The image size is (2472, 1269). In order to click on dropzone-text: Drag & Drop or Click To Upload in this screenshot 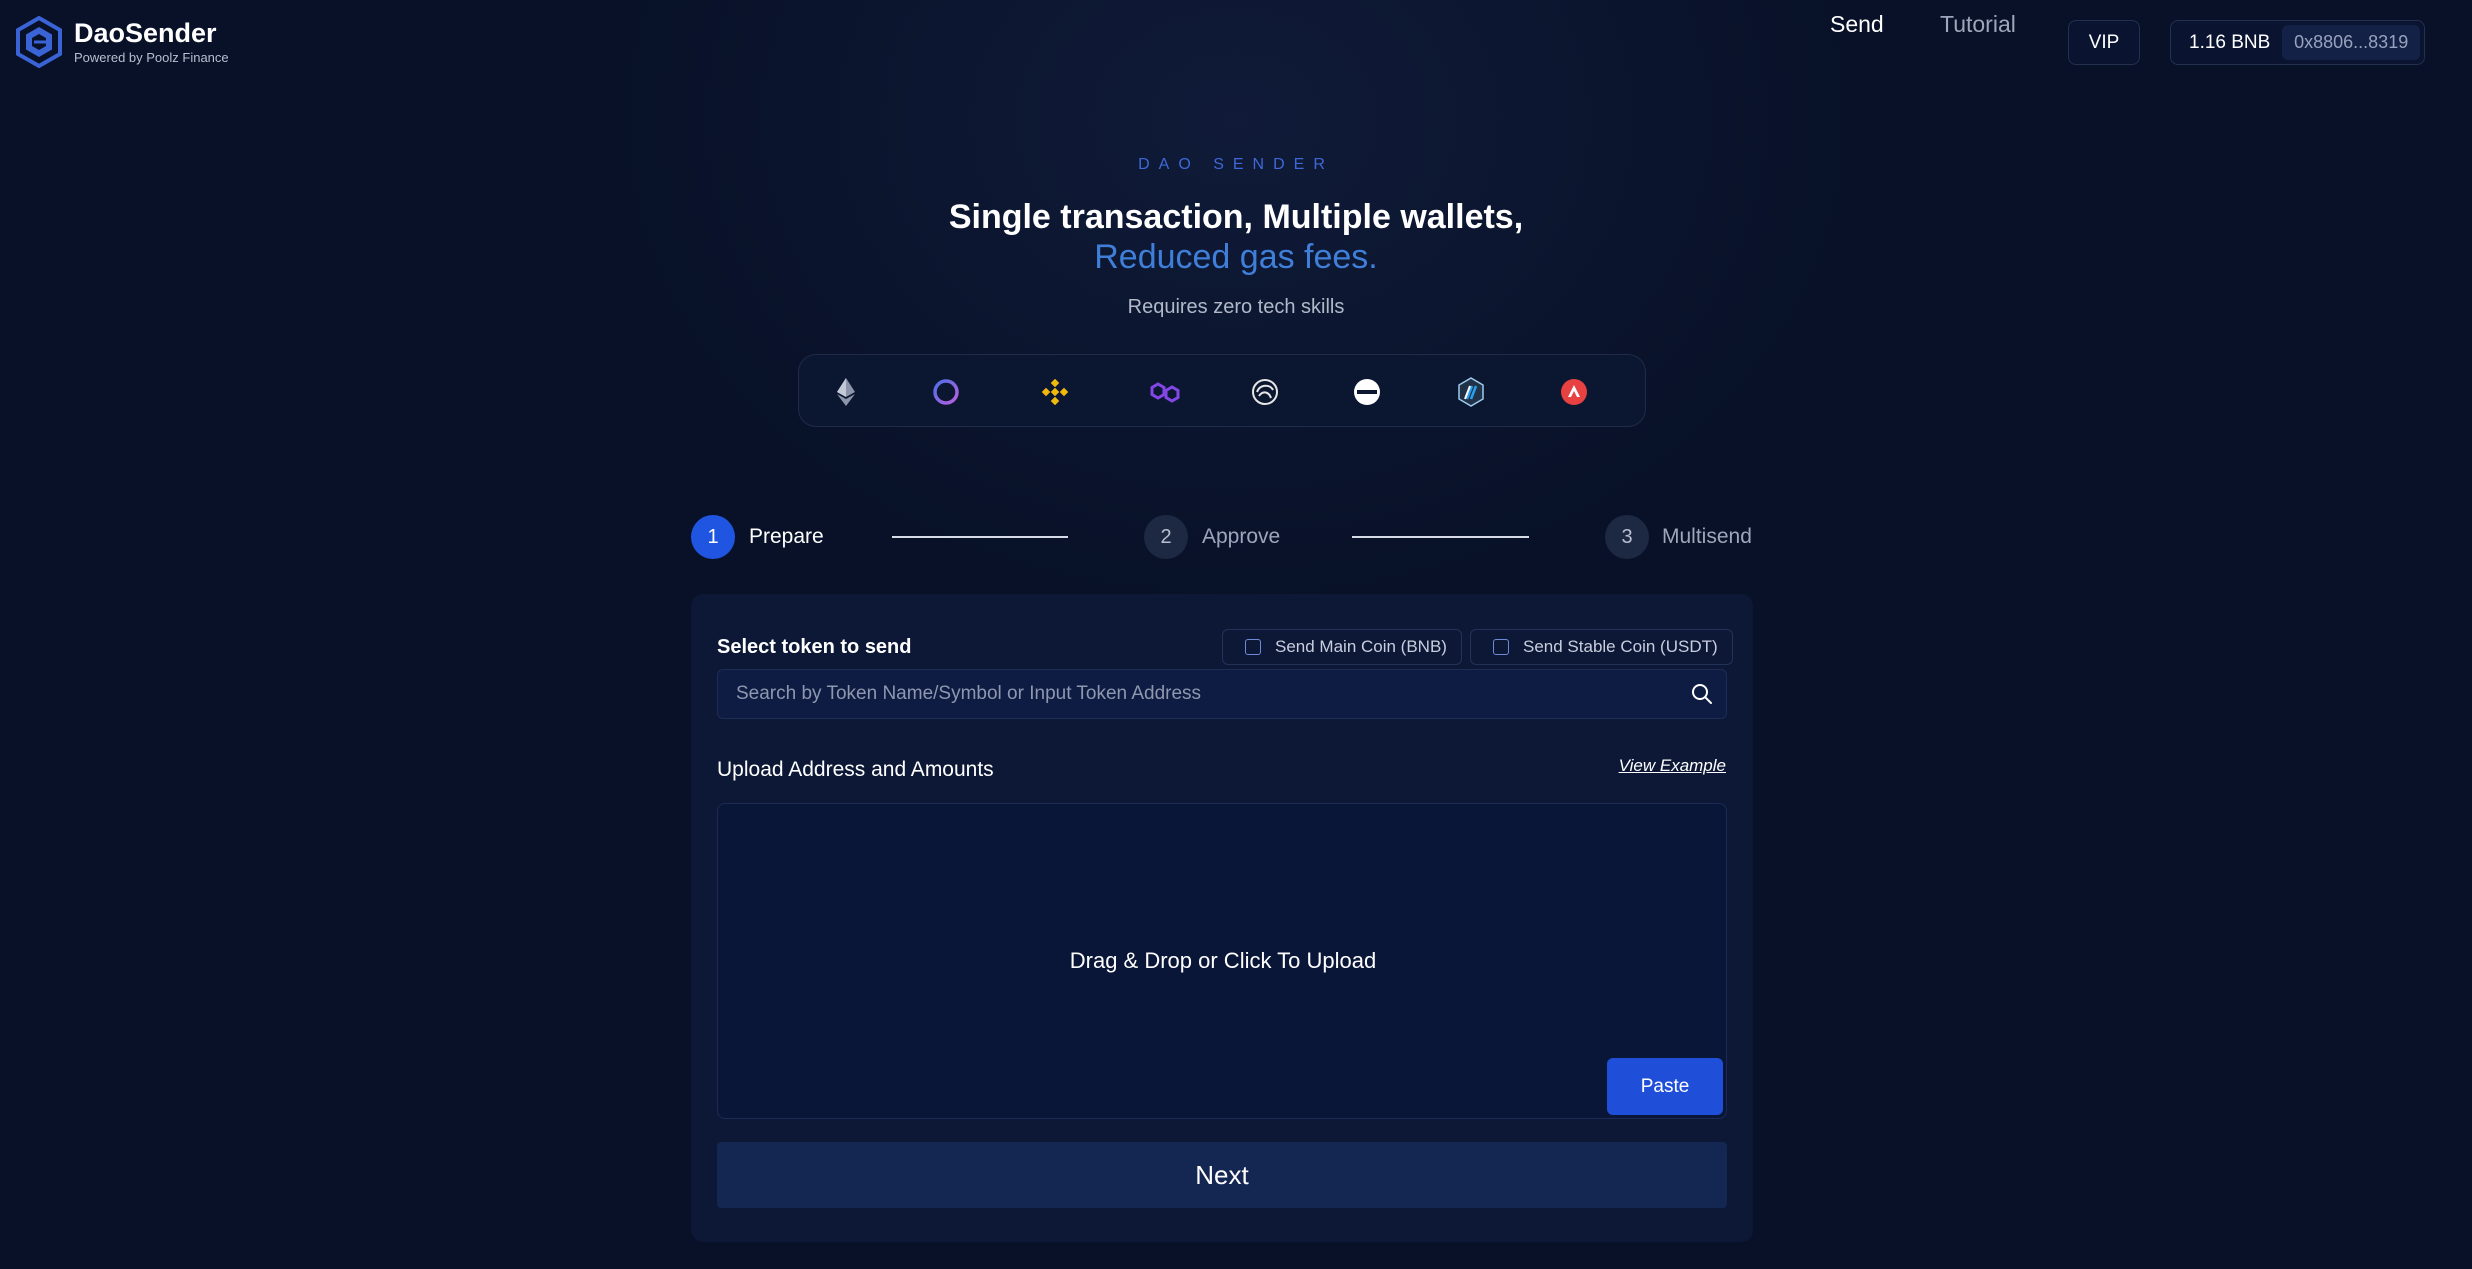, I will do `click(1223, 960)`.